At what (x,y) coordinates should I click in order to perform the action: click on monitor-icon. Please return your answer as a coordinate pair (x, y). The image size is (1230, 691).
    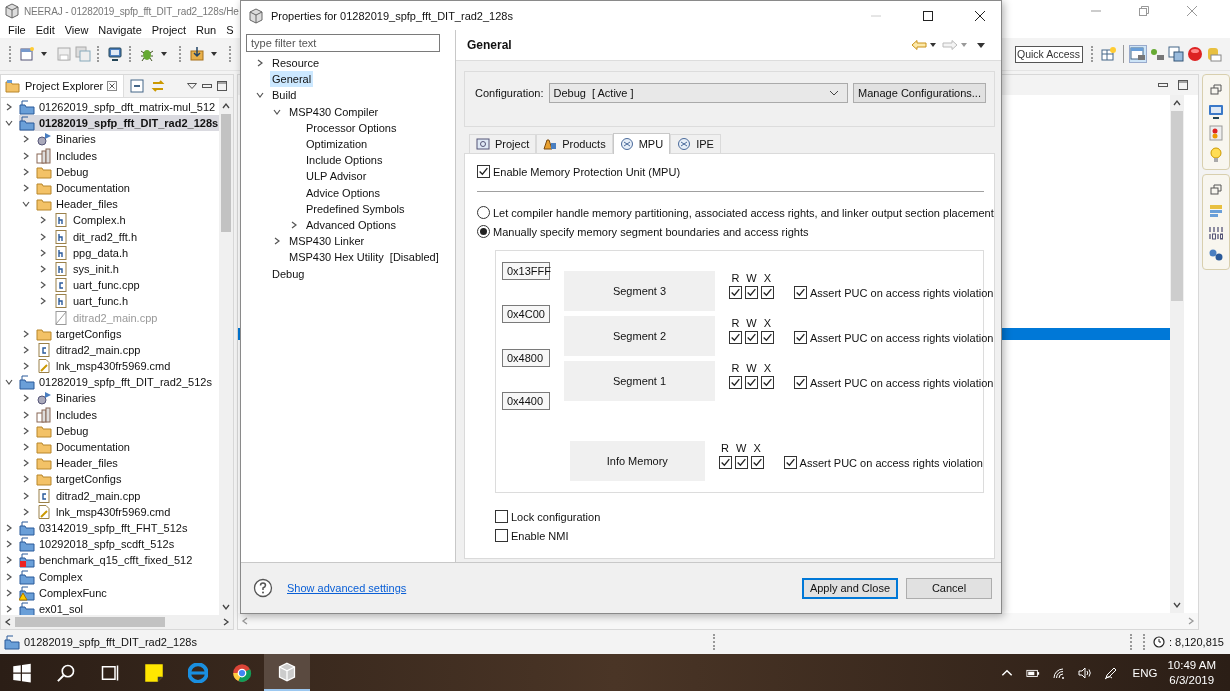
    Looking at the image, I should click on (115, 54).